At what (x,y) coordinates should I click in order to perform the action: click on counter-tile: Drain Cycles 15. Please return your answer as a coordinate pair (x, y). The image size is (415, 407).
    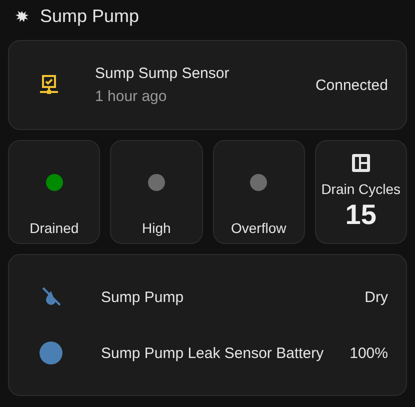
    Looking at the image, I should click on (360, 192).